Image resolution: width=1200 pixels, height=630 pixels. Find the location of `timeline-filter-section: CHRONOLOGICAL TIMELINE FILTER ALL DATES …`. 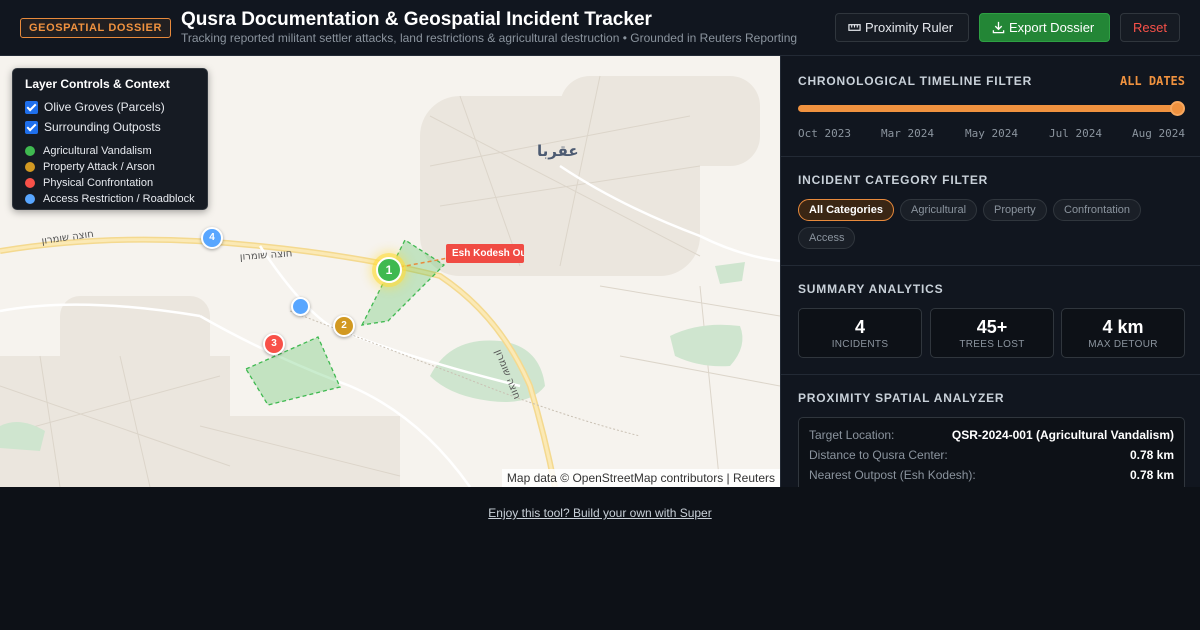

timeline-filter-section: CHRONOLOGICAL TIMELINE FILTER ALL DATES … is located at coordinates (990, 106).